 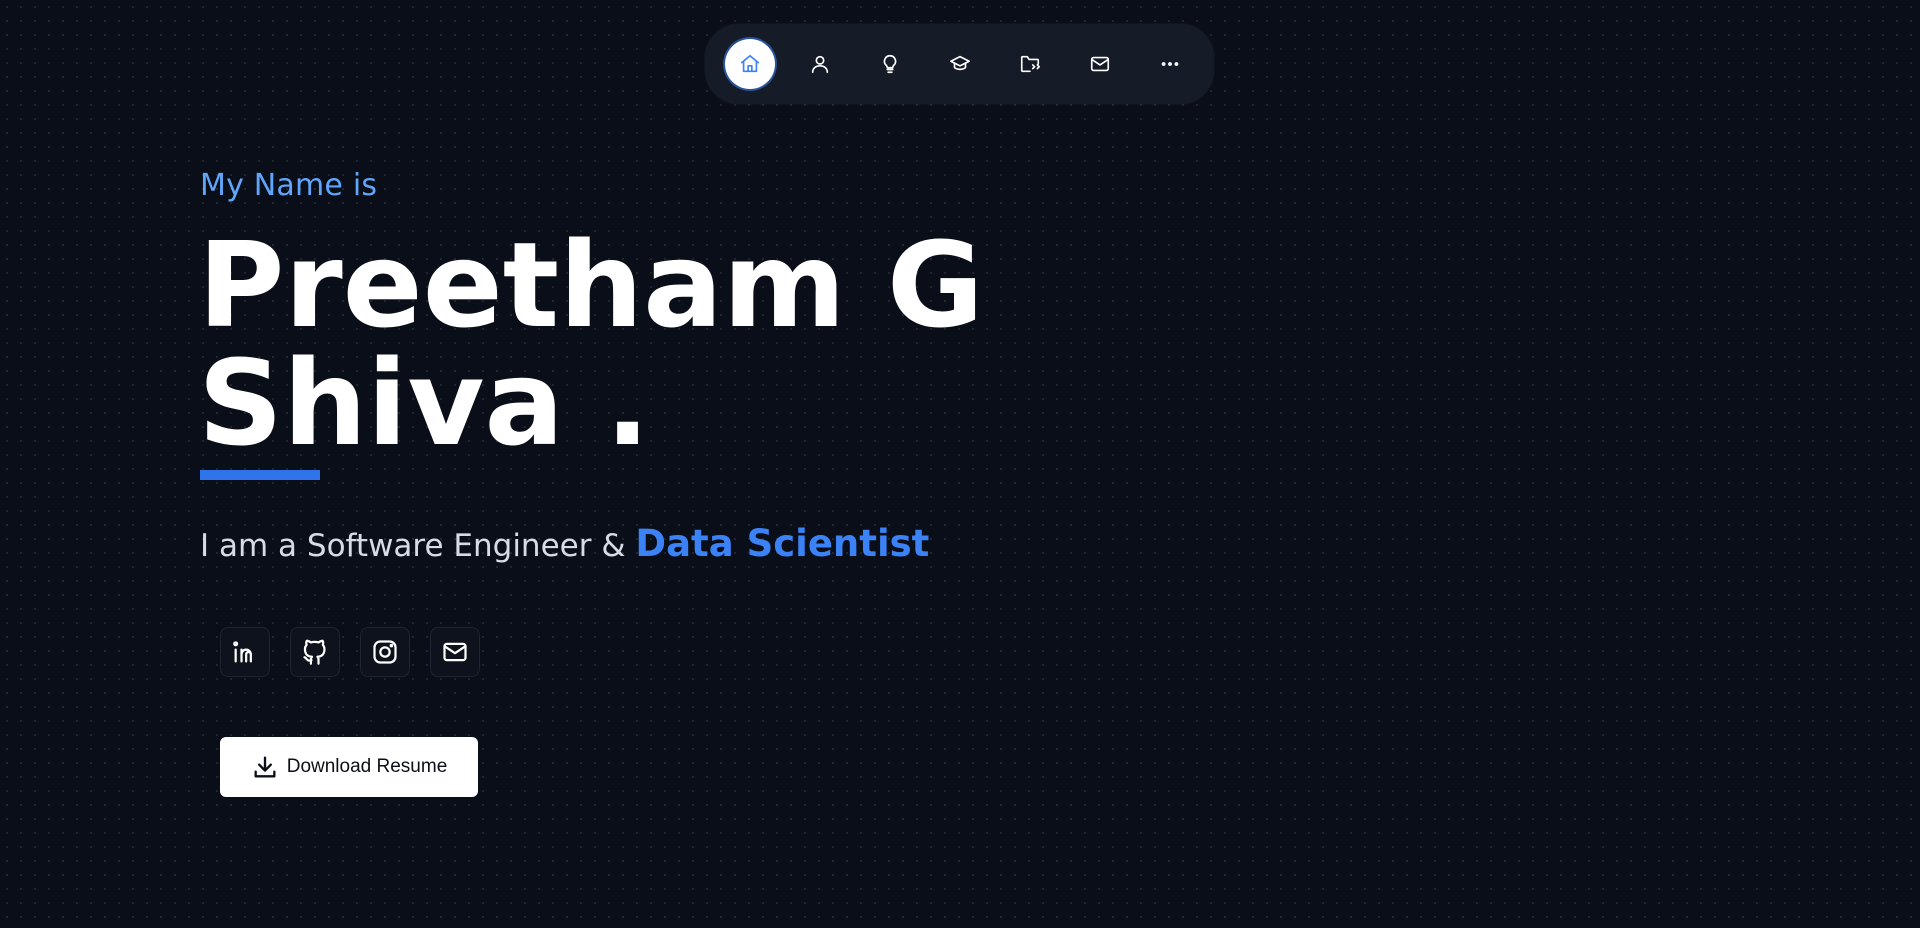 I want to click on nav-more-button, so click(x=1170, y=64).